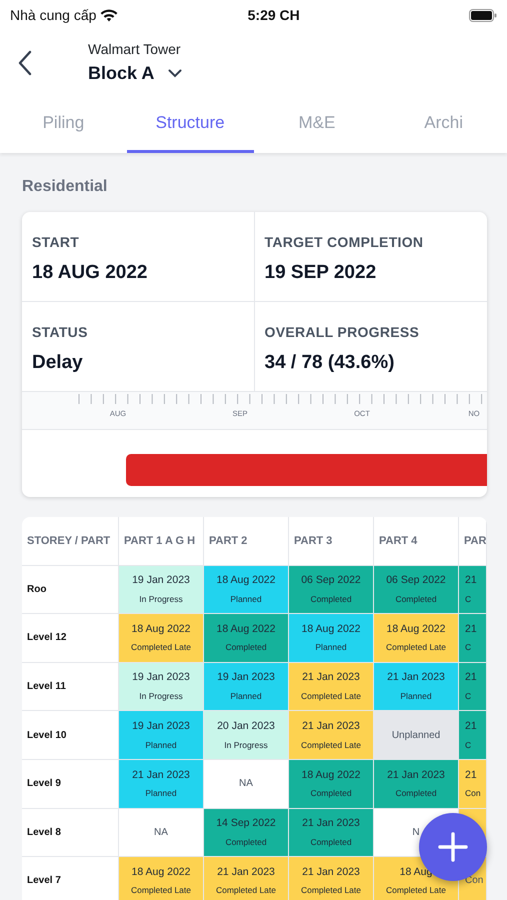  Describe the element at coordinates (64, 187) in the screenshot. I see `section-title: Residential` at that location.